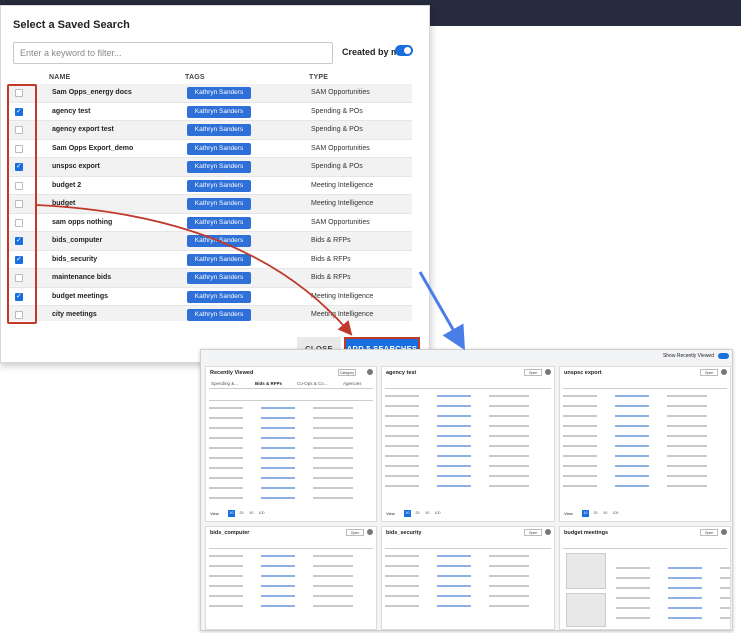 The width and height of the screenshot is (741, 633). Describe the element at coordinates (194, 270) in the screenshot. I see `red-arrow` at that location.